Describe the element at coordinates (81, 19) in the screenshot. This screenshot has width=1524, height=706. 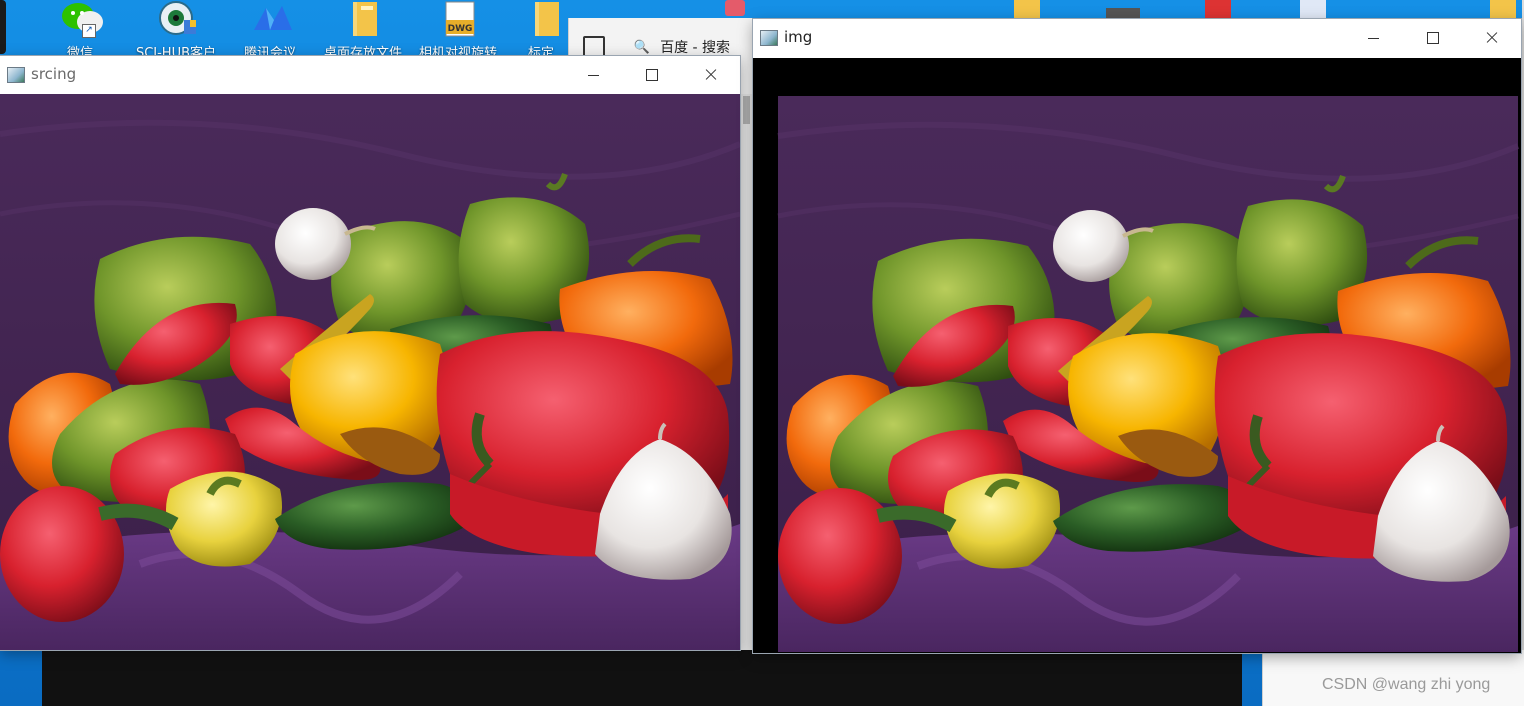
I see `wechat-icon: ↗` at that location.